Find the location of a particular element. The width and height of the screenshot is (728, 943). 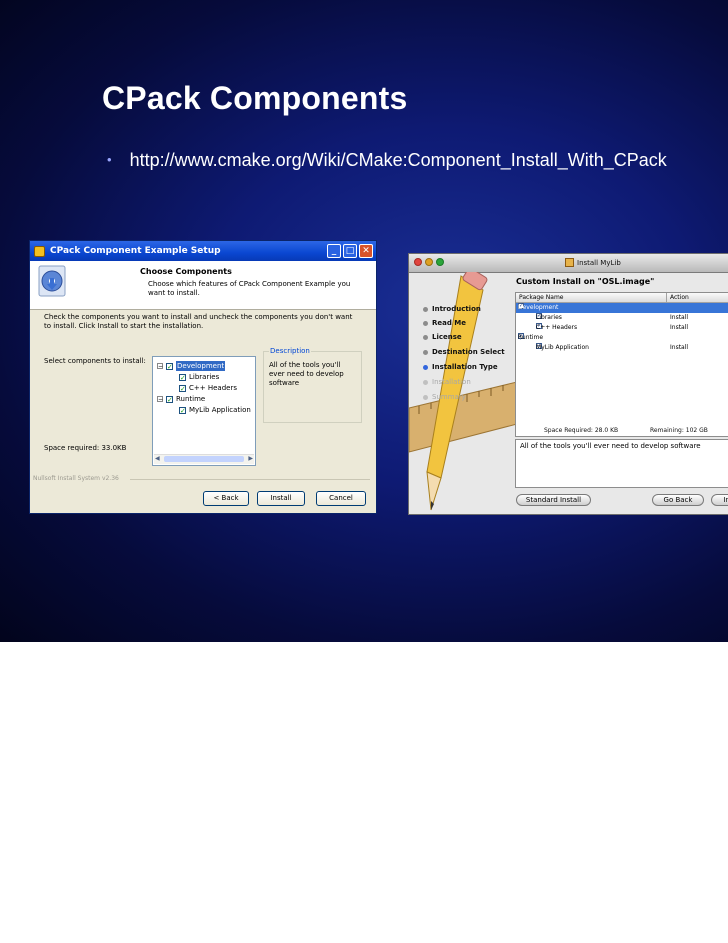

checkbox-libraries: ✓ is located at coordinates (182, 377).